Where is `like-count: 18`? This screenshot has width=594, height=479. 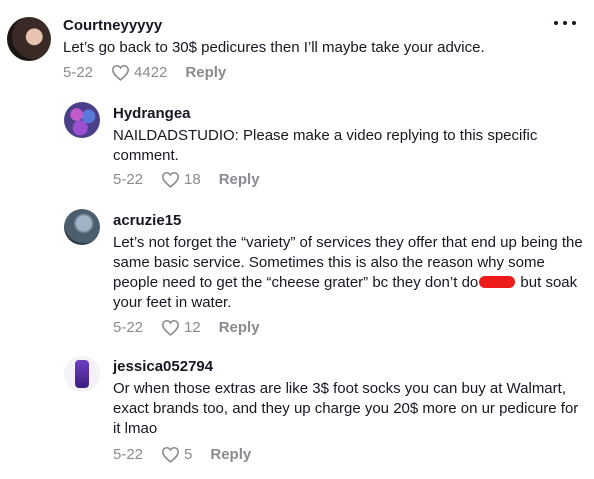 like-count: 18 is located at coordinates (192, 179).